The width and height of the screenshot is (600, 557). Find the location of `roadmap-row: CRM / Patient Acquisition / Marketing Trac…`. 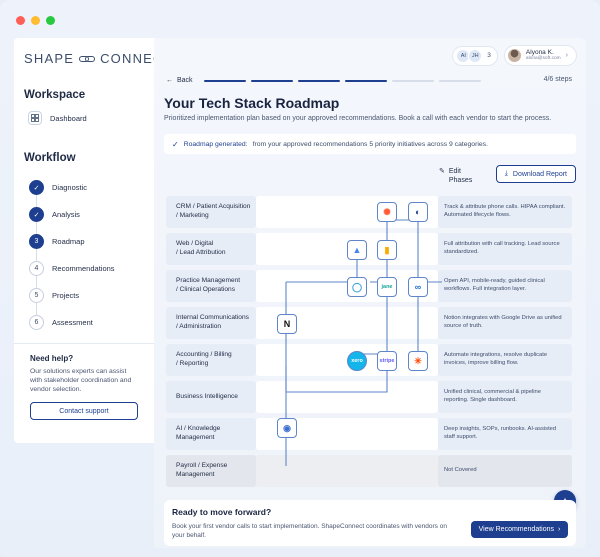

roadmap-row: CRM / Patient Acquisition / Marketing Trac… is located at coordinates (369, 212).